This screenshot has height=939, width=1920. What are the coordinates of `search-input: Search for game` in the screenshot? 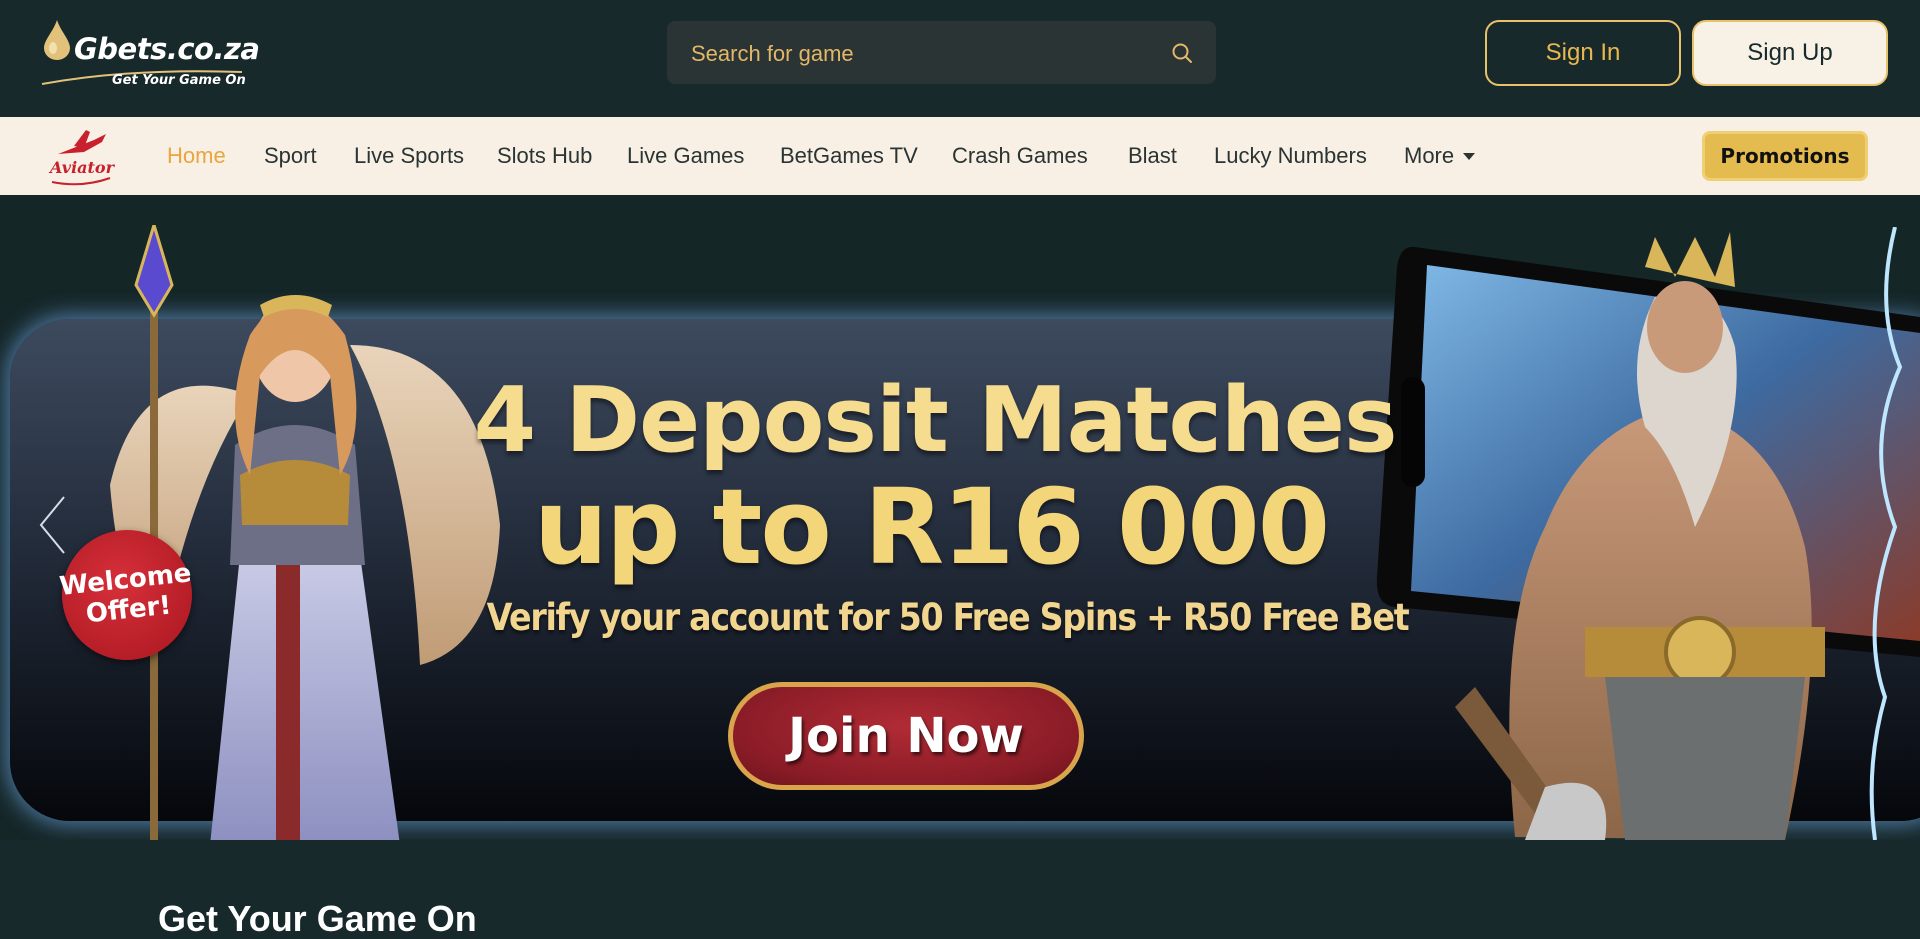 It's located at (772, 54).